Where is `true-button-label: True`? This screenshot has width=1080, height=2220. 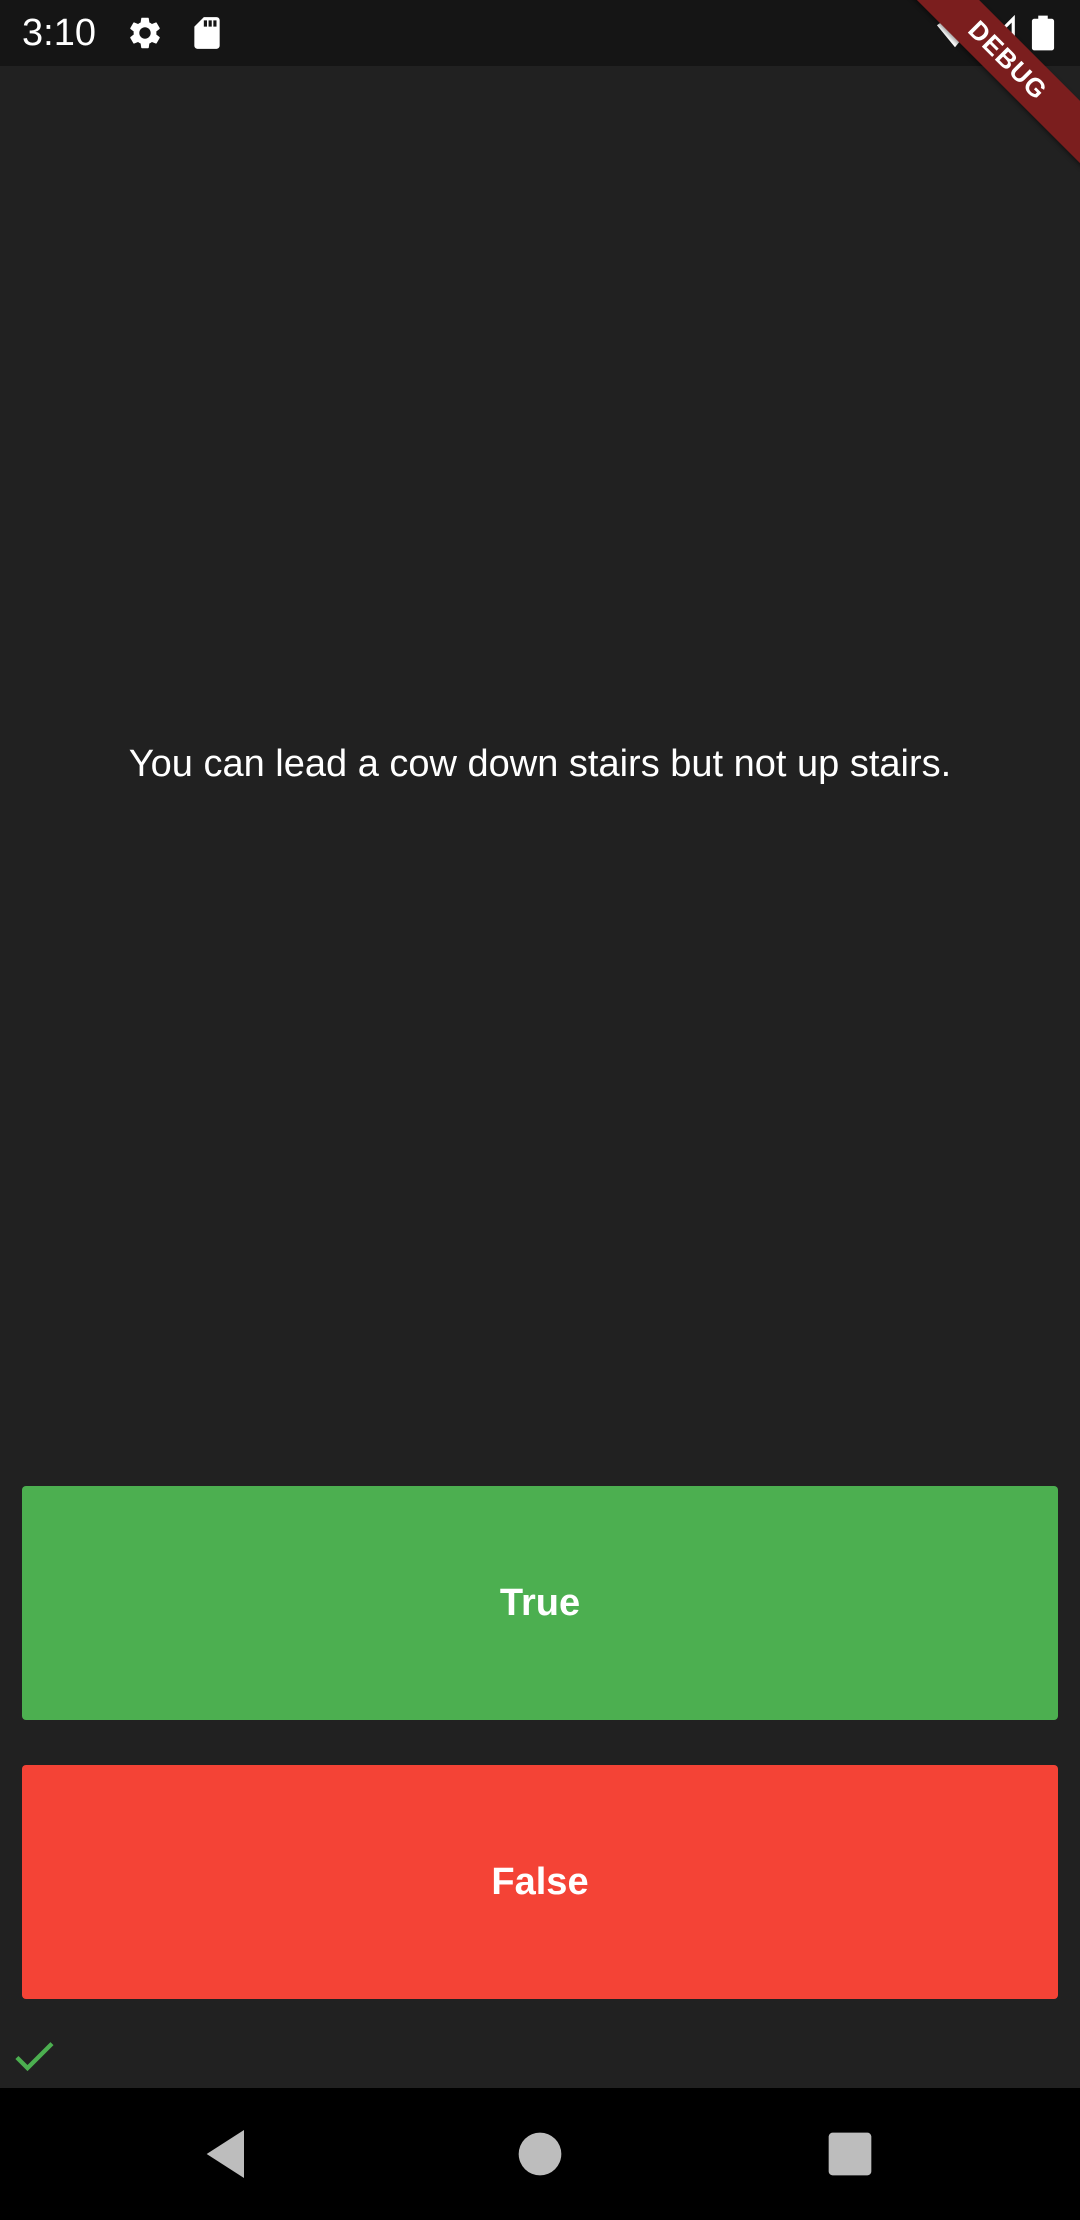
true-button-label: True is located at coordinates (540, 1602).